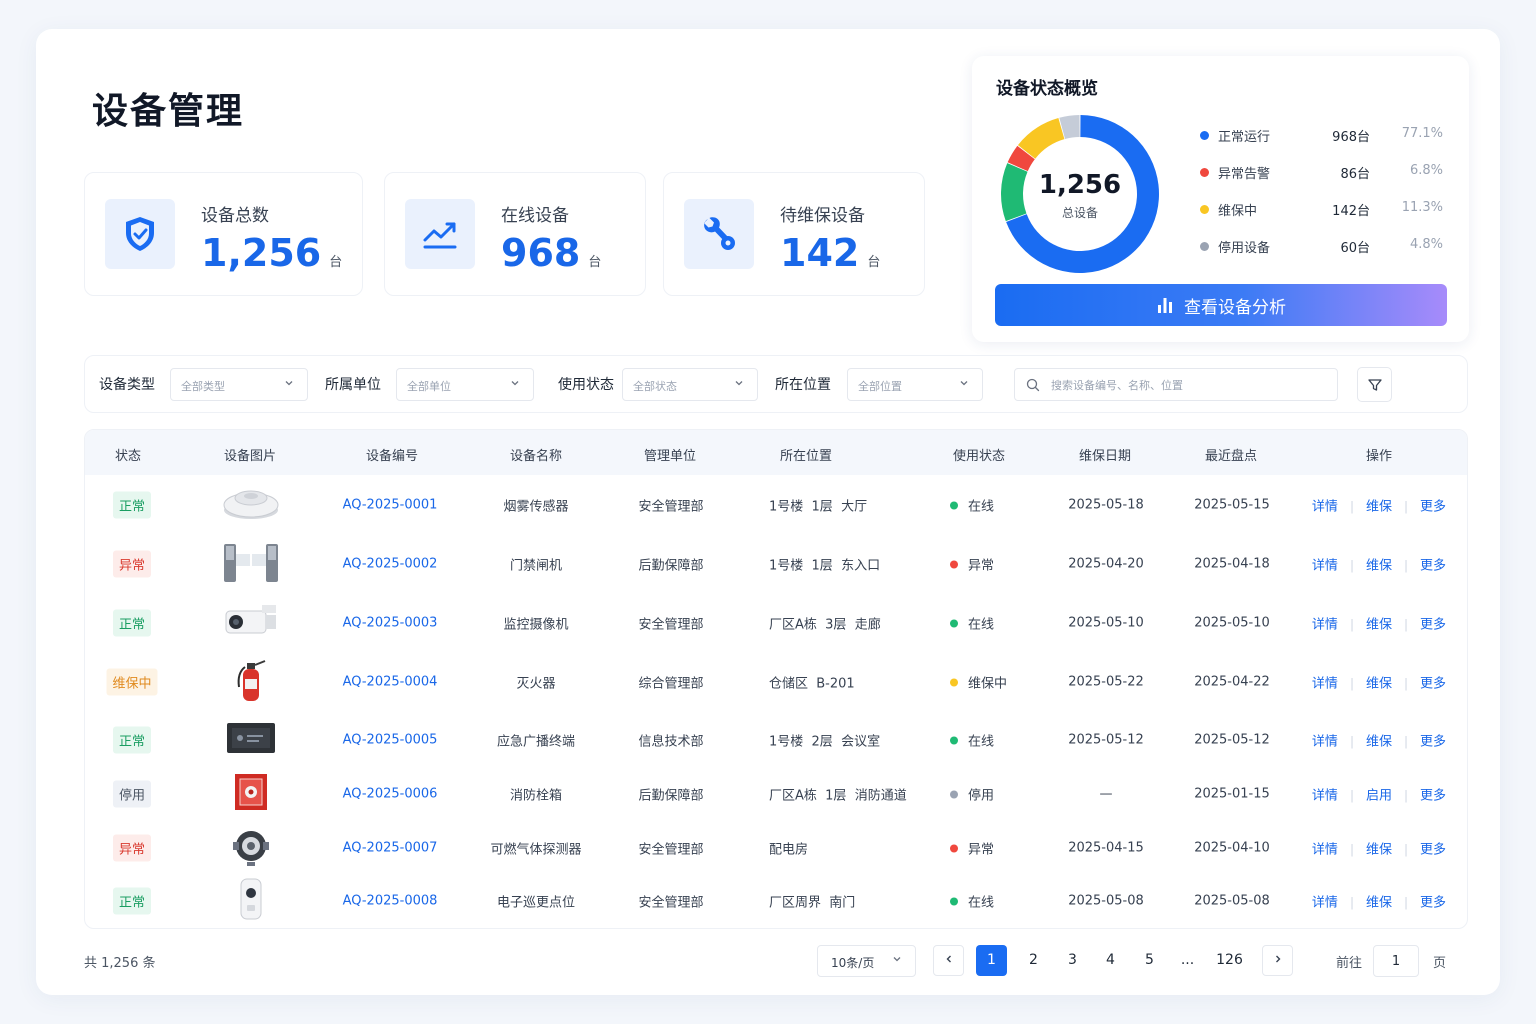 This screenshot has width=1536, height=1024. I want to click on page-4: 4, so click(1110, 960).